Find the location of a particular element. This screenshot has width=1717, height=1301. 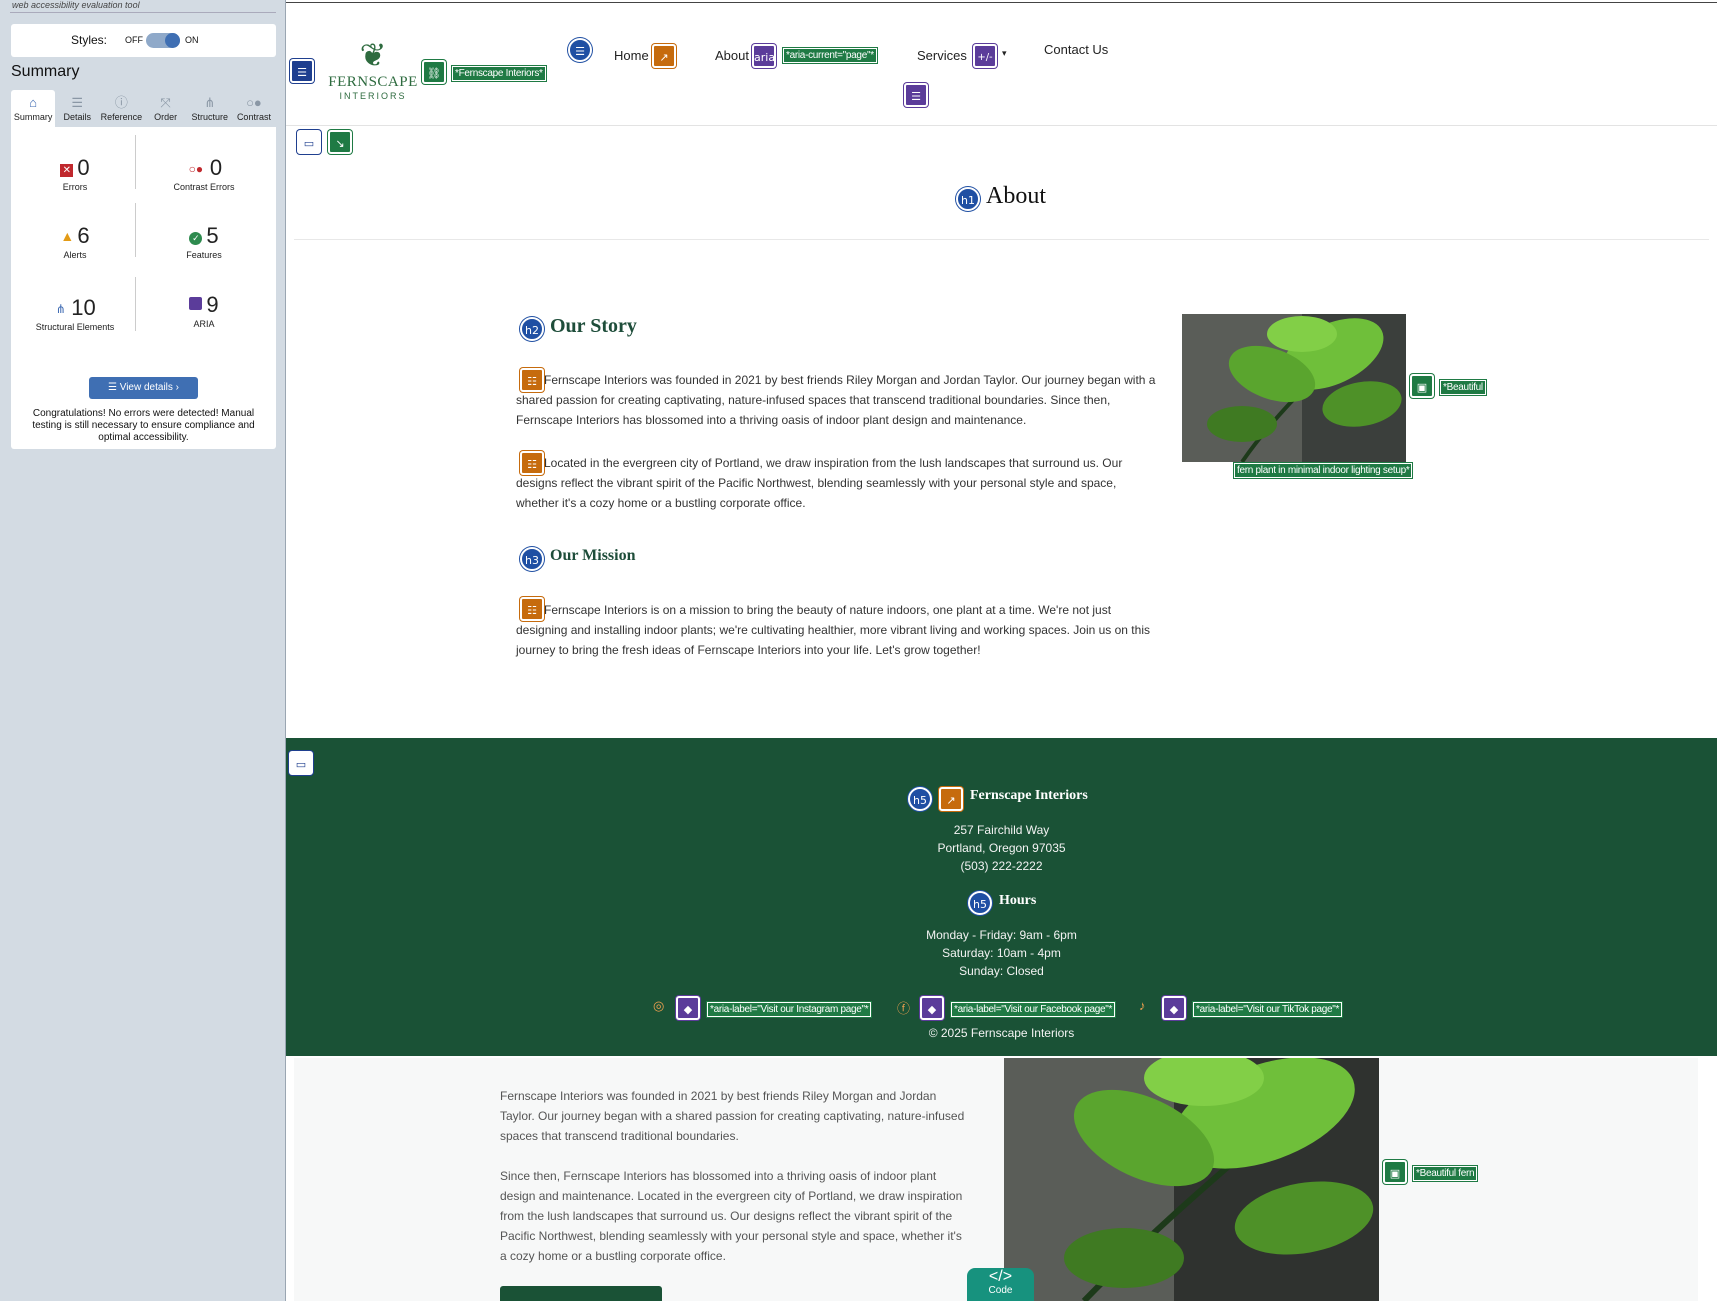

contrast-label: Contrast Errors is located at coordinates (204, 187).